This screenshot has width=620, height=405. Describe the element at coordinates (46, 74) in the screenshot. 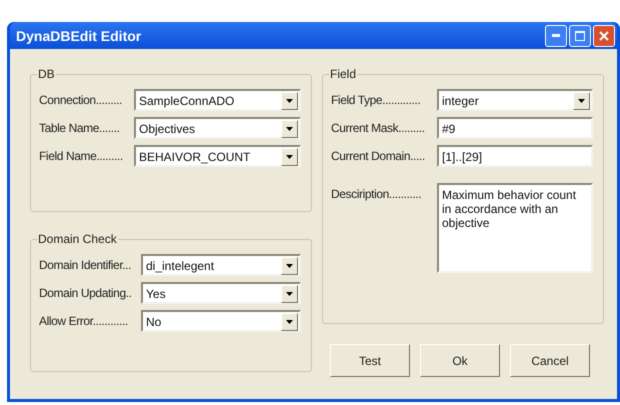

I see `group-title: DB` at that location.